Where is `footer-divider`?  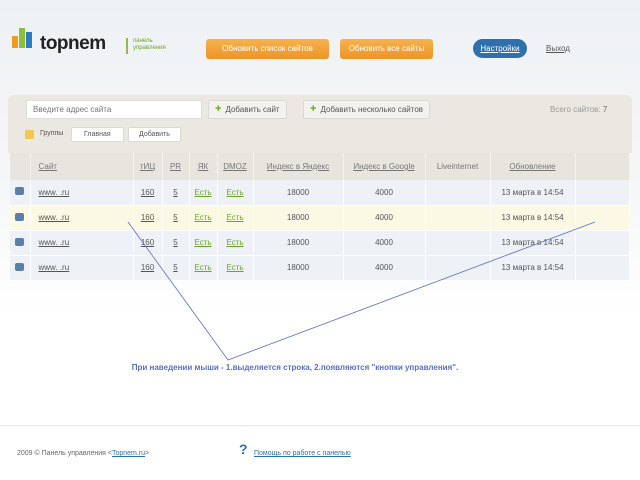 footer-divider is located at coordinates (320, 425).